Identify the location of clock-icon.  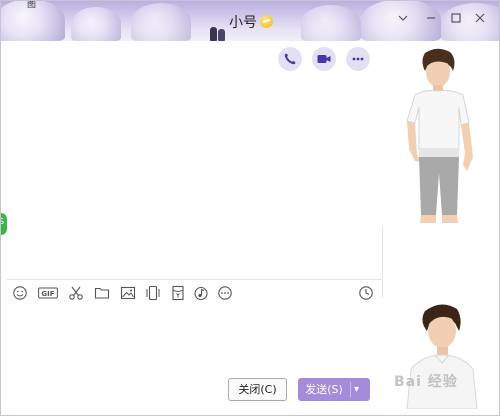
(366, 293).